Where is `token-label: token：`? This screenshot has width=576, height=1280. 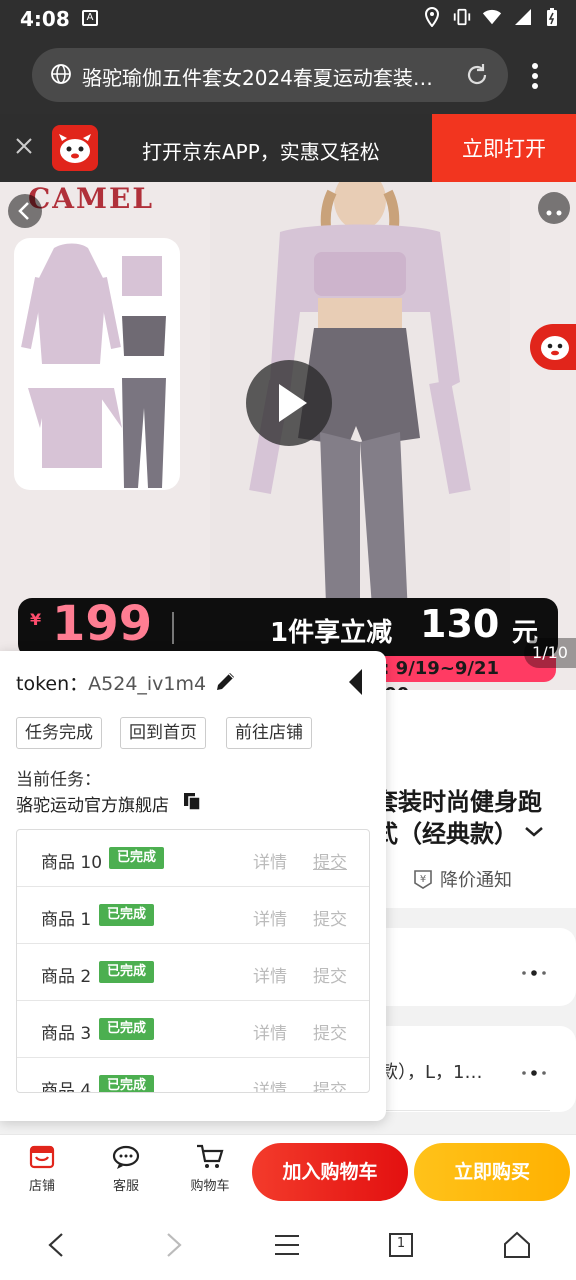 token-label: token： is located at coordinates (52, 684).